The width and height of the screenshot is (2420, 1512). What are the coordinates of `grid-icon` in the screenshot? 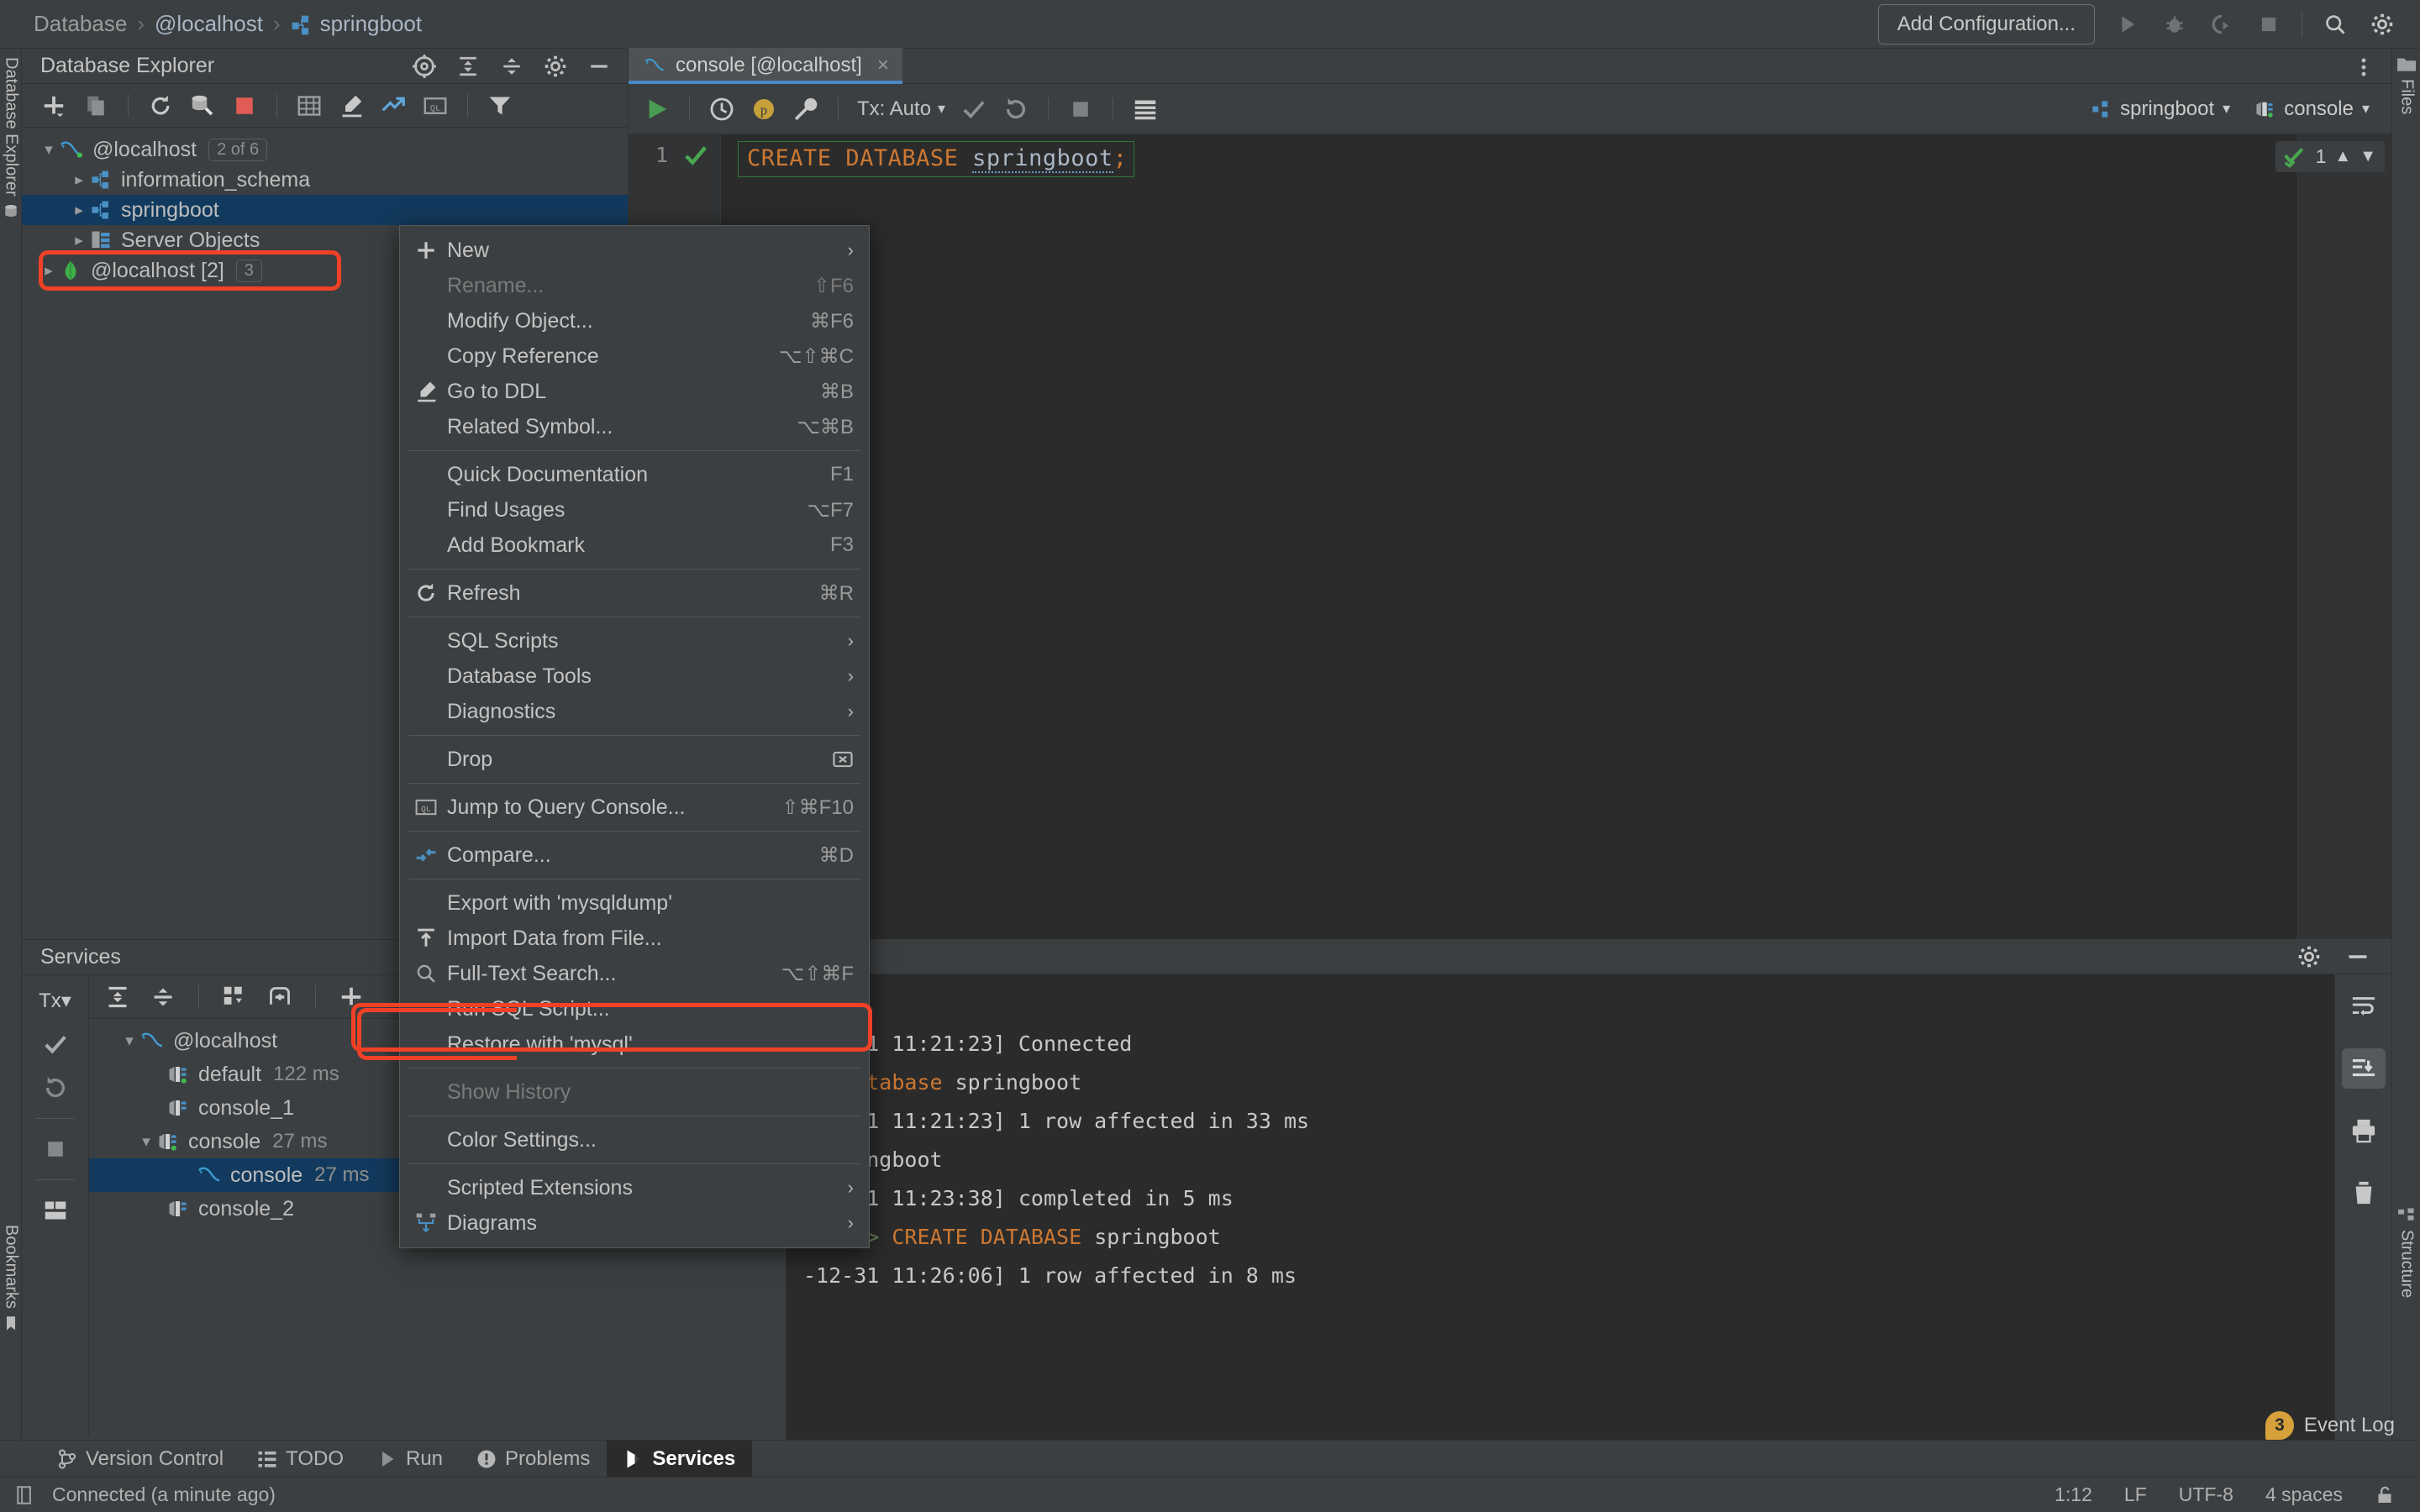 It's located at (1145, 109).